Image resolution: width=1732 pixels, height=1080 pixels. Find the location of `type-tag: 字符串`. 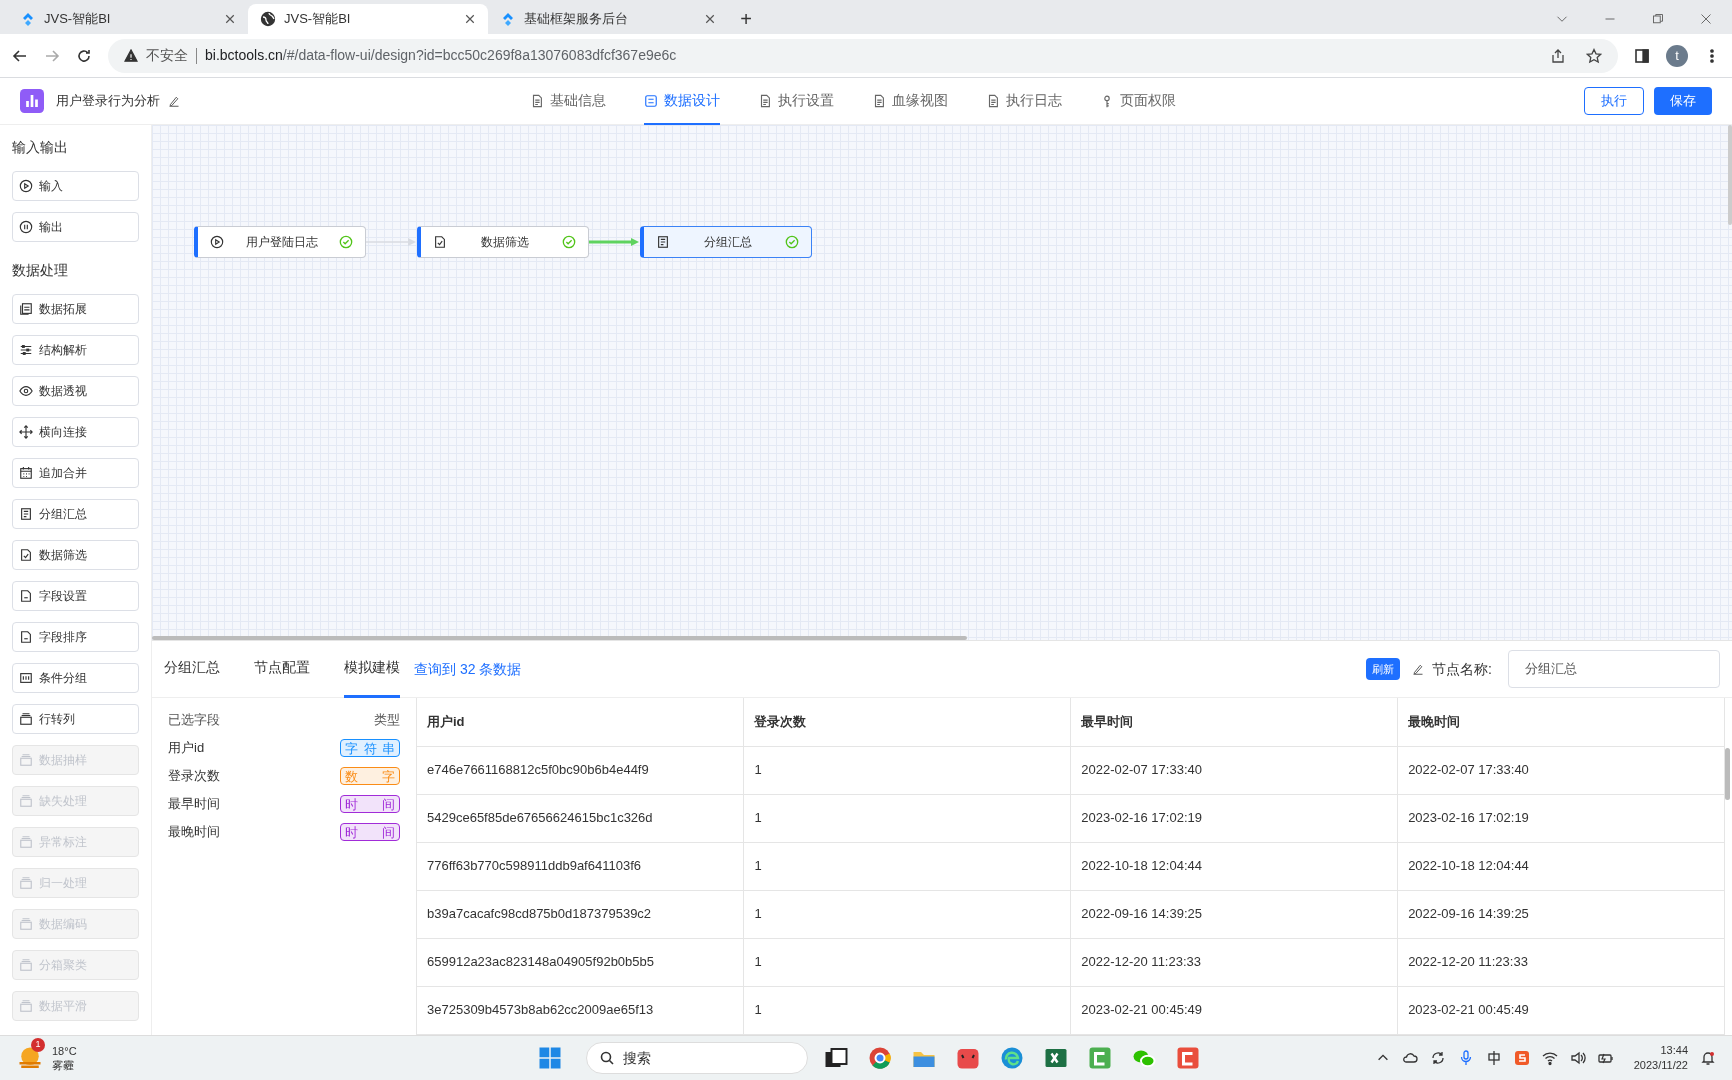

type-tag: 字符串 is located at coordinates (370, 748).